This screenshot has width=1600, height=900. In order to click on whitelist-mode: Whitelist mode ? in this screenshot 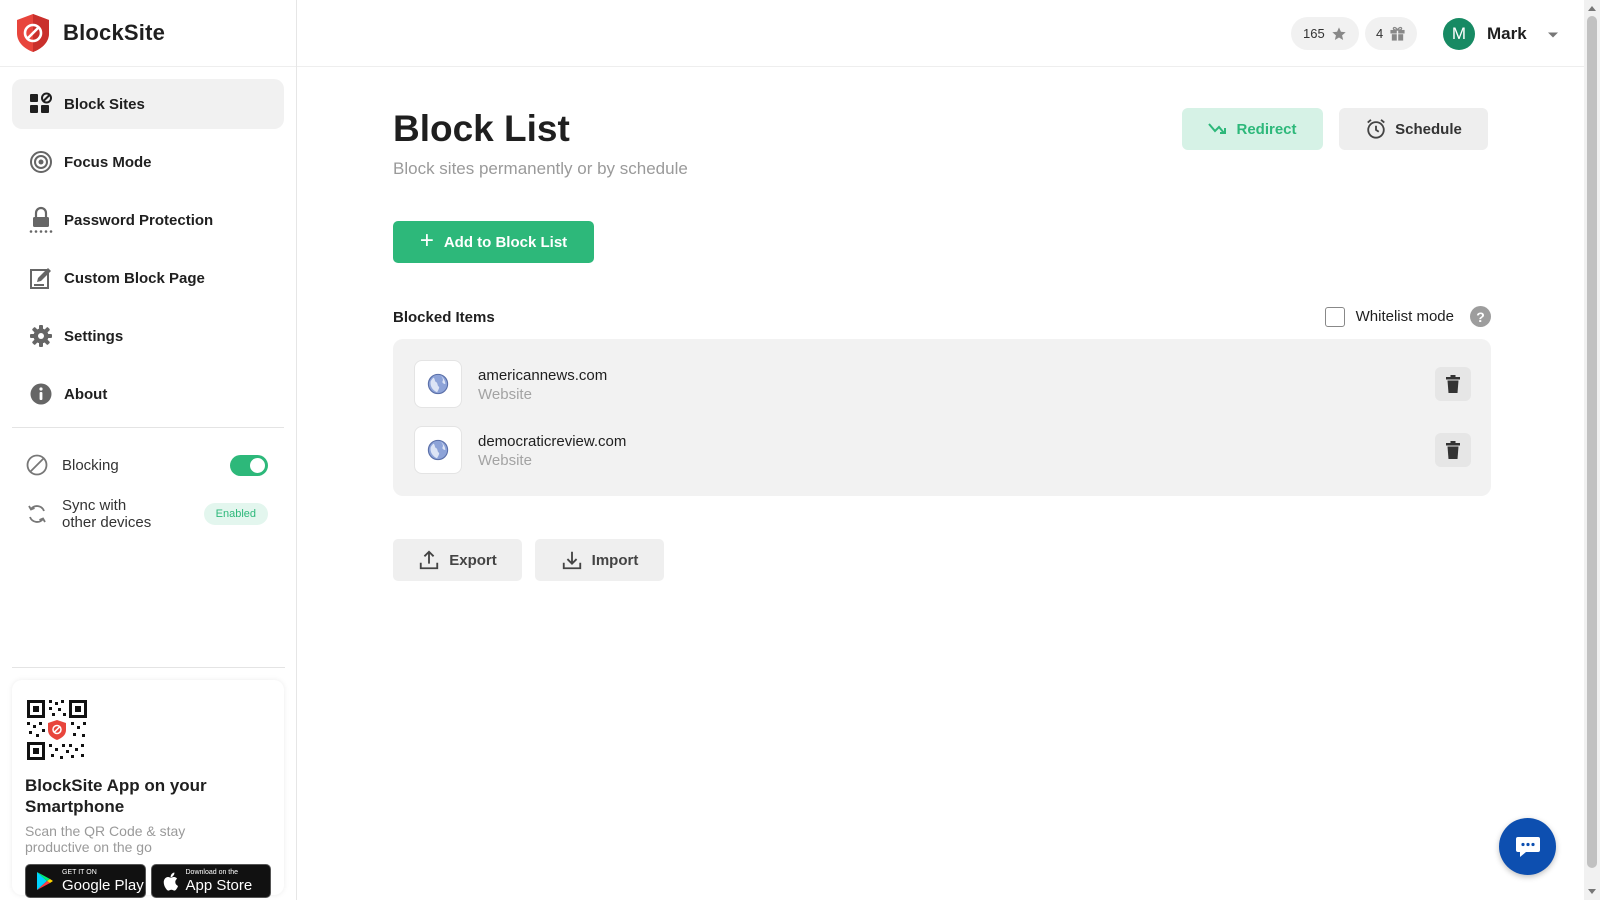, I will do `click(1407, 316)`.